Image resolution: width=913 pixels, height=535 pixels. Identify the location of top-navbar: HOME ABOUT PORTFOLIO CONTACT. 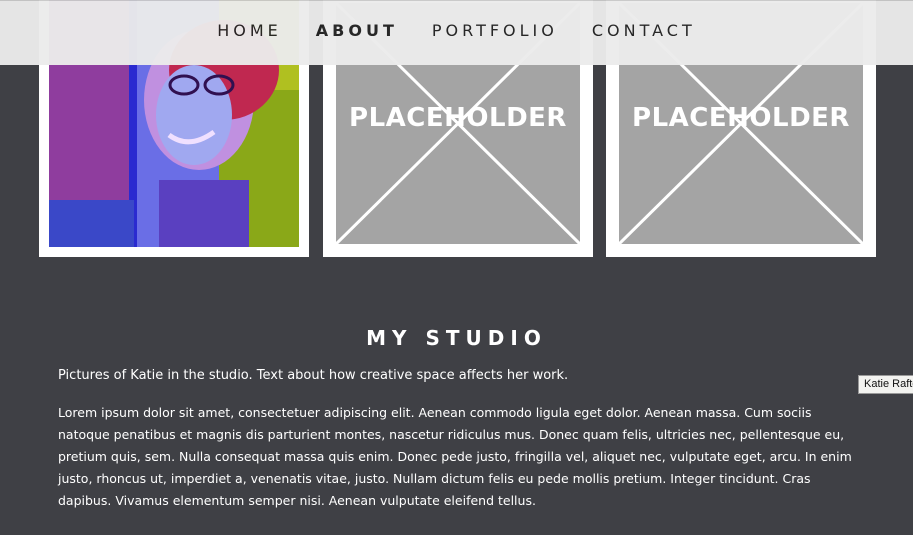
(456, 32).